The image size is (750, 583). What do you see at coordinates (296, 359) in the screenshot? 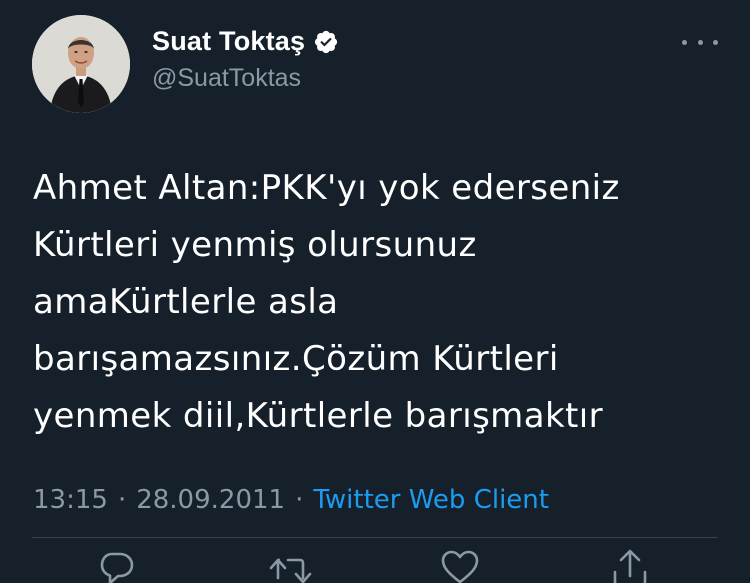
I see `tweet-text-line: barışamazsınız.Çözüm Kürtleri` at bounding box center [296, 359].